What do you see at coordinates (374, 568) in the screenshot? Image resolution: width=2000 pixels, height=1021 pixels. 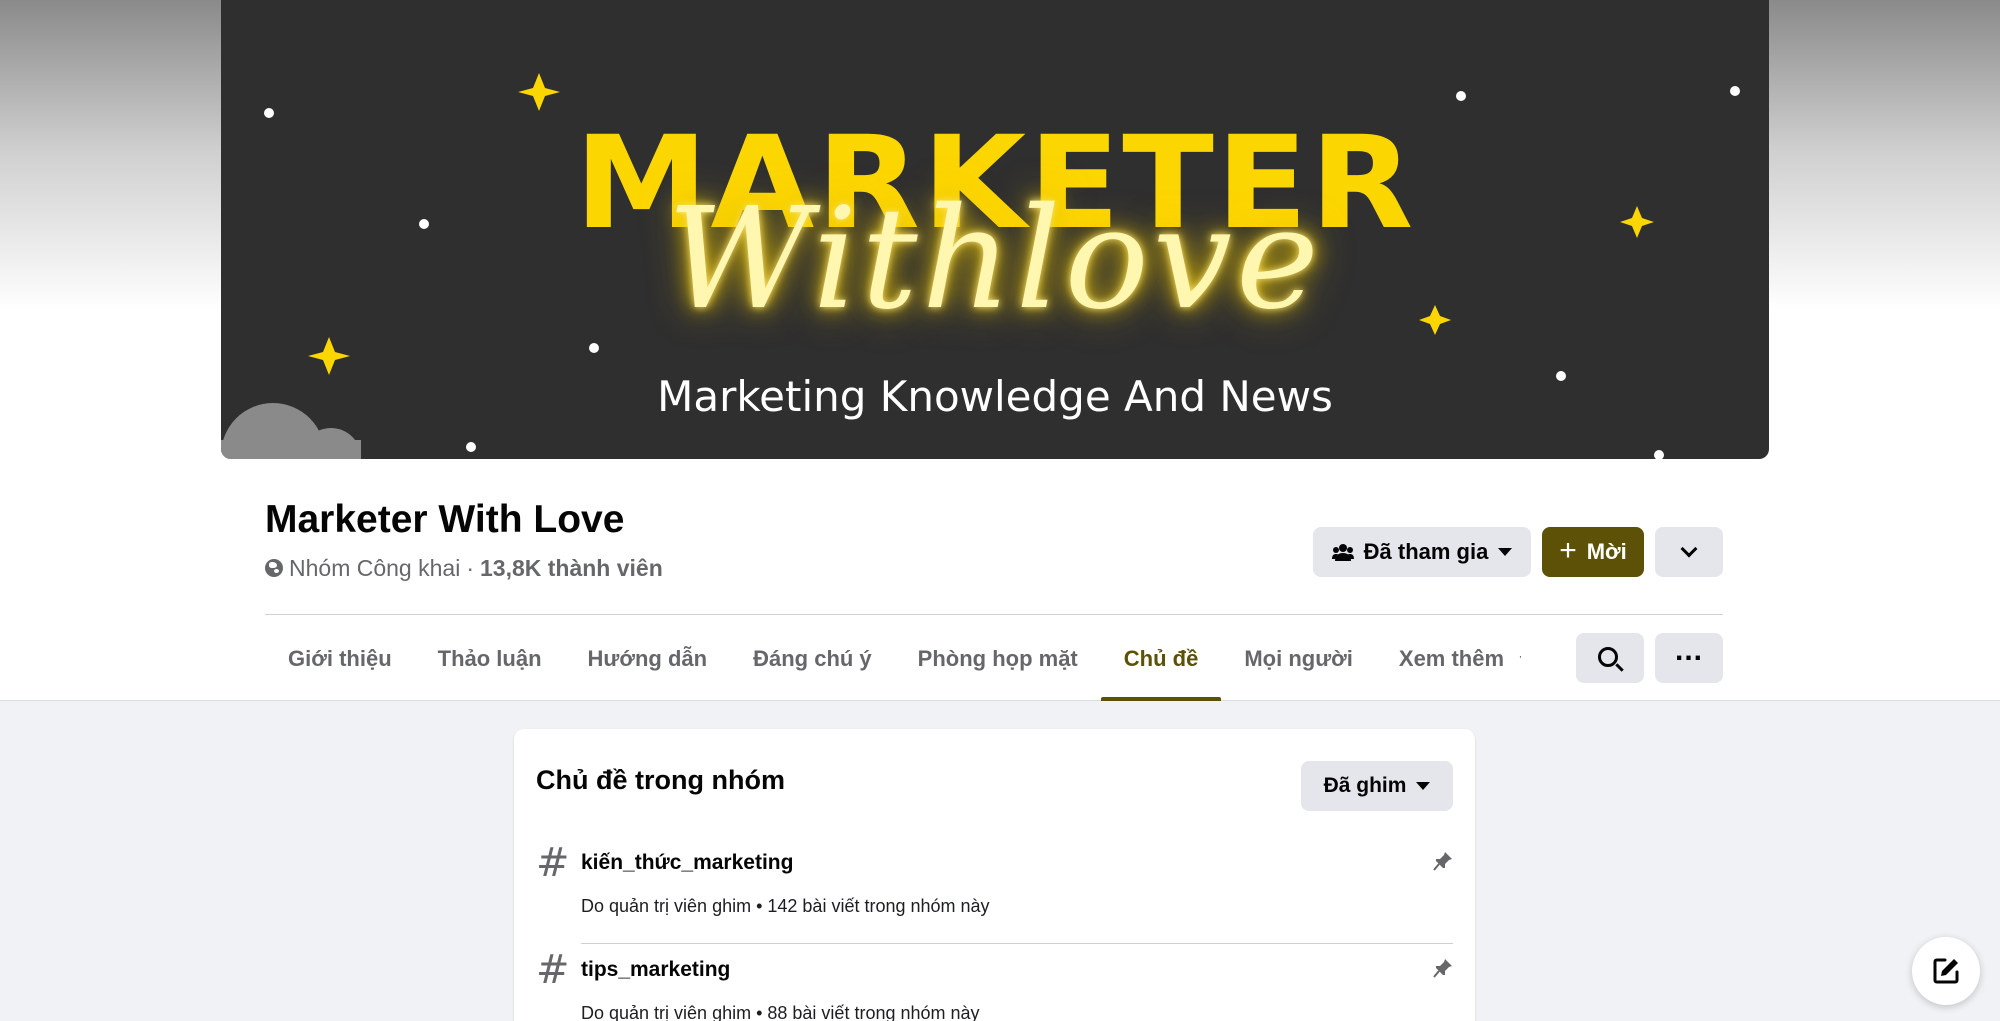 I see `group-privacy: Nhóm Công khai` at bounding box center [374, 568].